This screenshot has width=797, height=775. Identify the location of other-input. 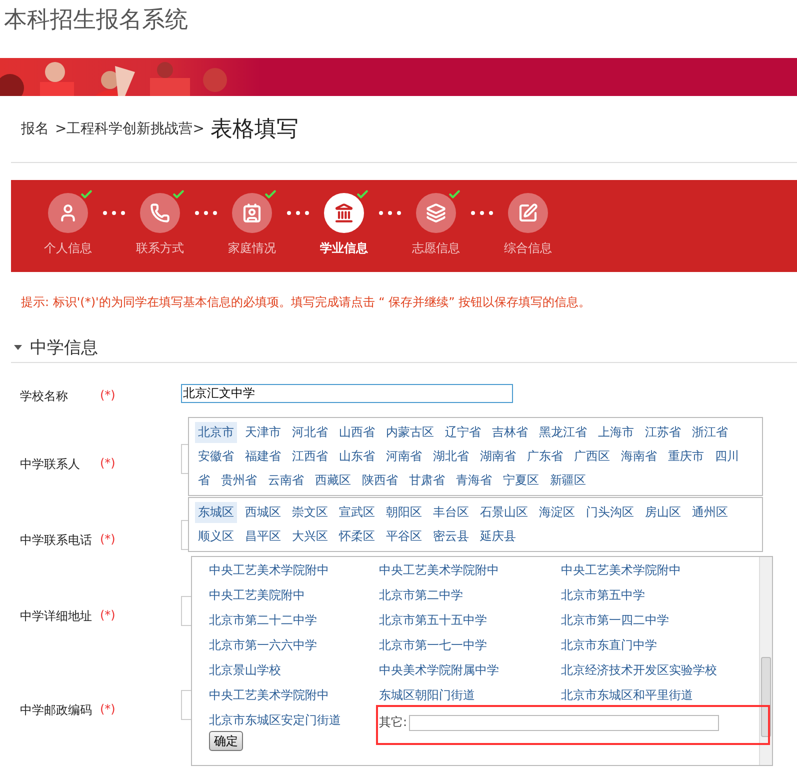
(564, 722).